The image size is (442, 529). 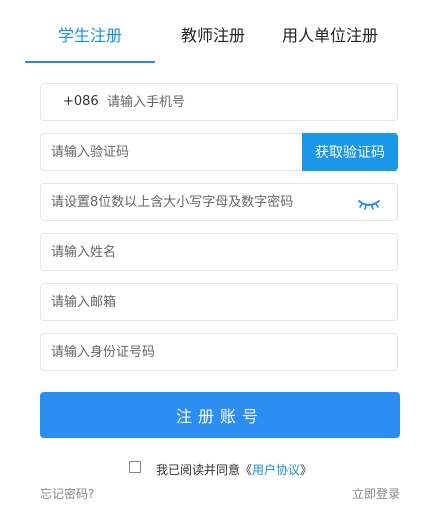 I want to click on name-input, so click(x=201, y=252).